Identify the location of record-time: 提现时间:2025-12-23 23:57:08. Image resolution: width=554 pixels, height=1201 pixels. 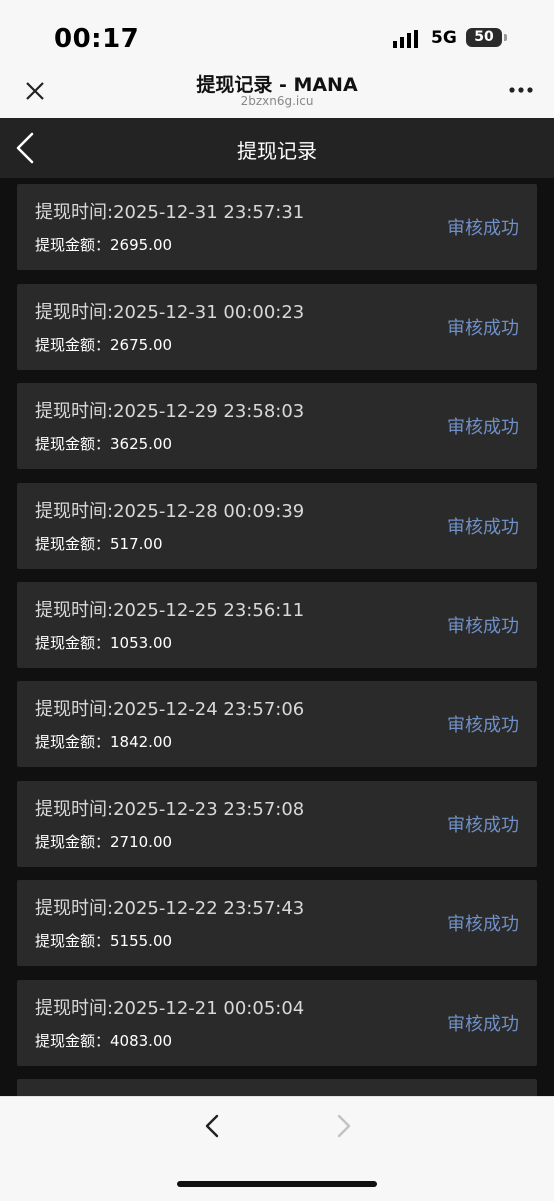
(170, 809).